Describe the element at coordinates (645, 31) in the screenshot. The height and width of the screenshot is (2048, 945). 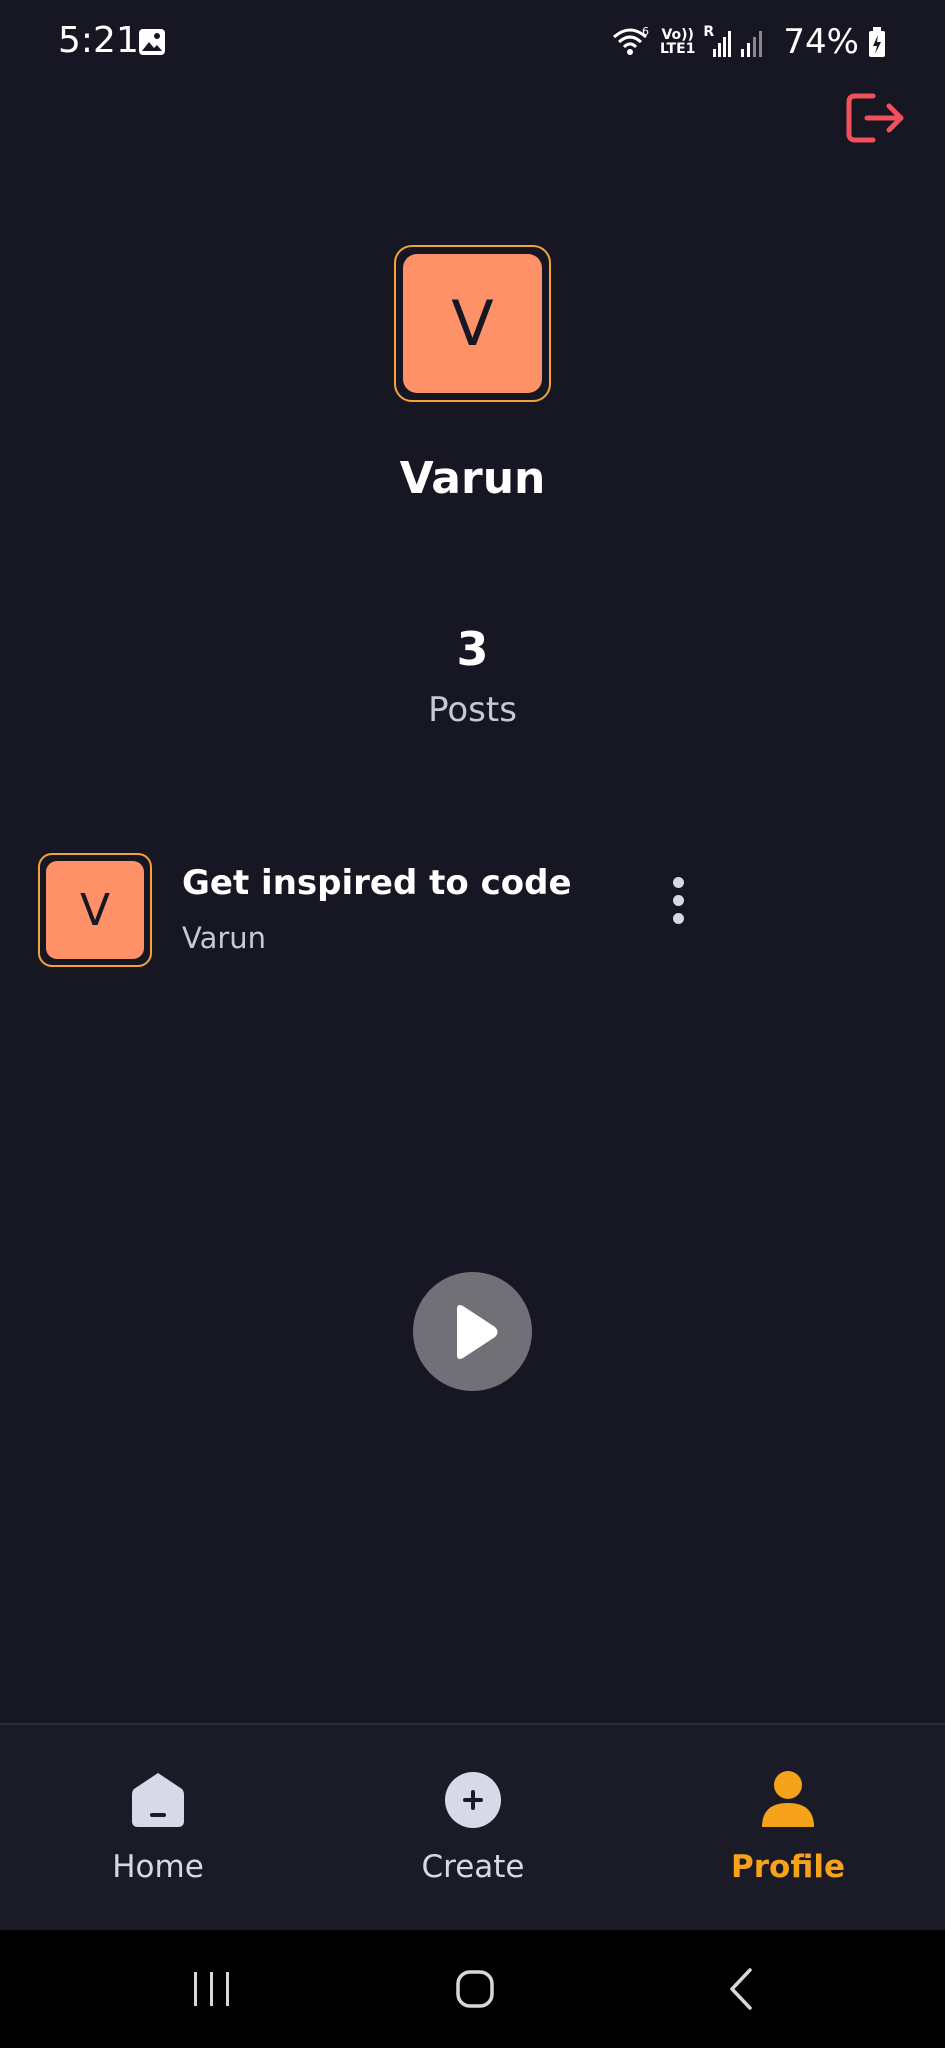
I see `svg-text: 6` at that location.